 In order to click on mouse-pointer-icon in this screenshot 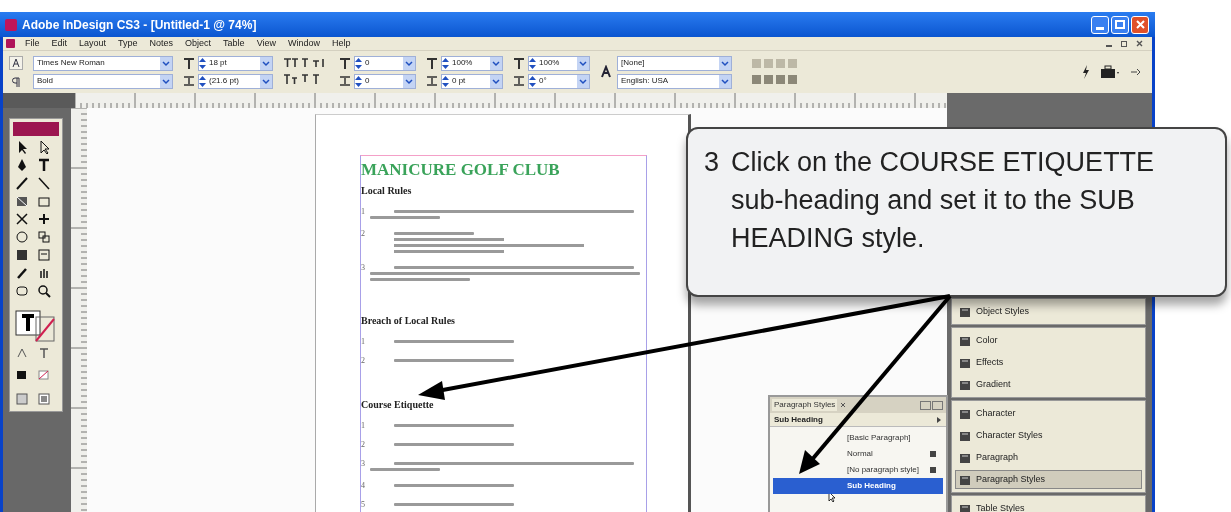, I will do `click(832, 497)`.